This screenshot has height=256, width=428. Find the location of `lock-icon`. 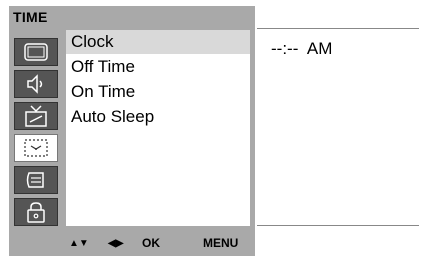

lock-icon is located at coordinates (36, 212).